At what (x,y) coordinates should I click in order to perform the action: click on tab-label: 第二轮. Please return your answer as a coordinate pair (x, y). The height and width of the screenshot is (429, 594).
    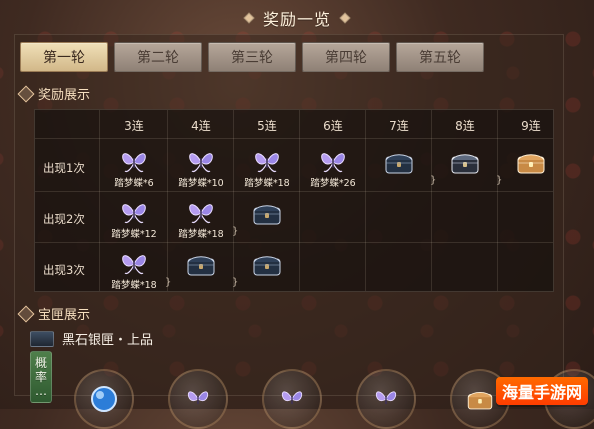
    Looking at the image, I should click on (158, 58).